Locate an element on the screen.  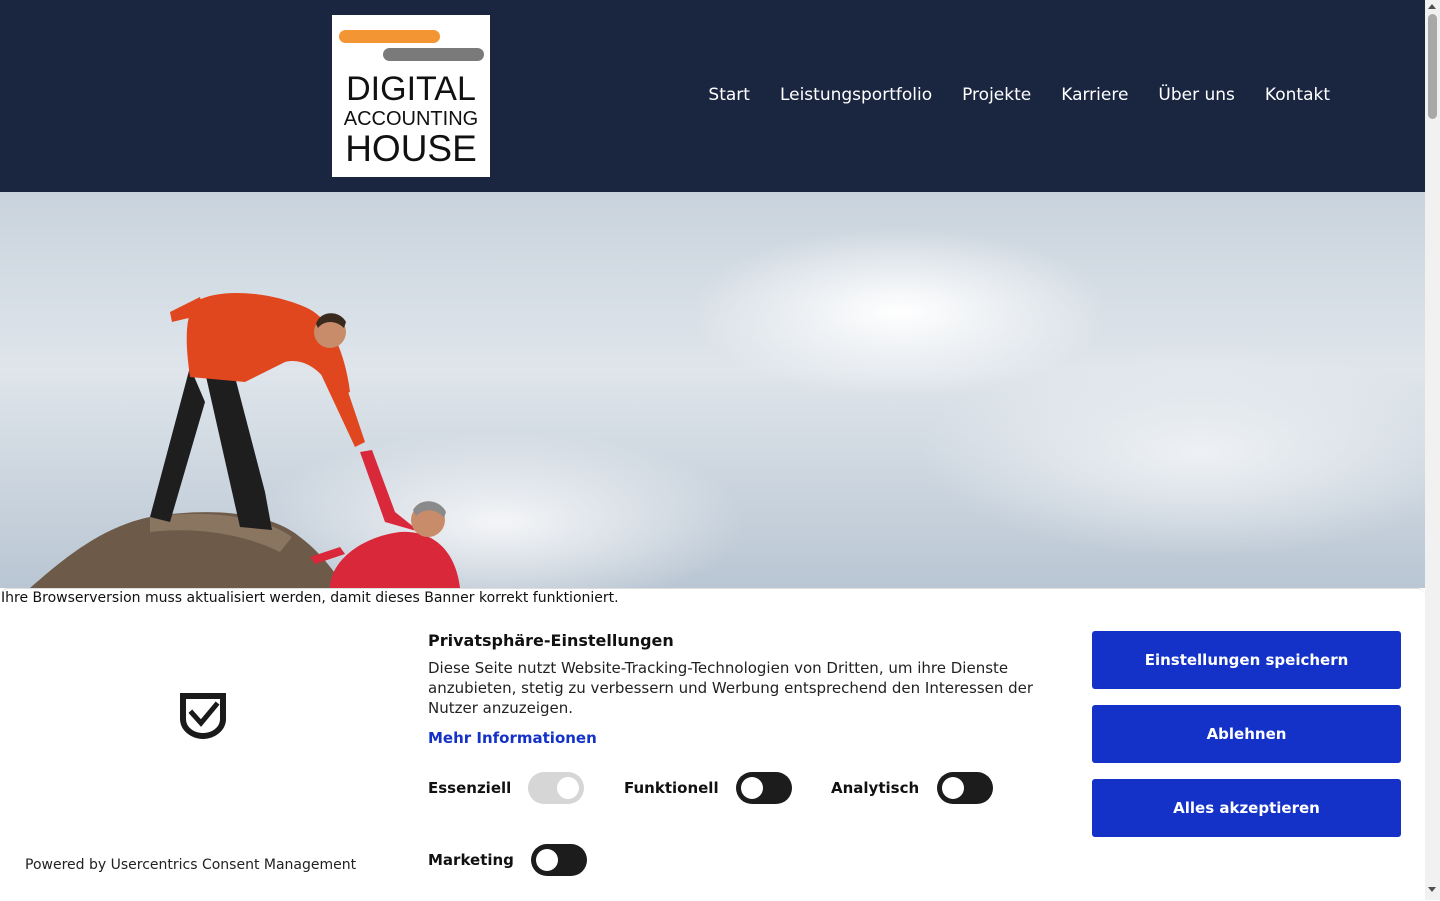
scroll-up-arrow-icon is located at coordinates (1432, 6).